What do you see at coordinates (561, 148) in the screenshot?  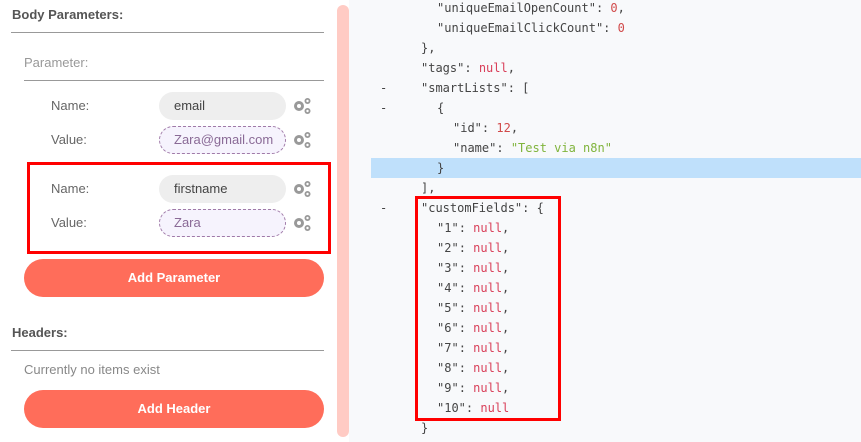 I see `json-value: "Test via n8n"` at bounding box center [561, 148].